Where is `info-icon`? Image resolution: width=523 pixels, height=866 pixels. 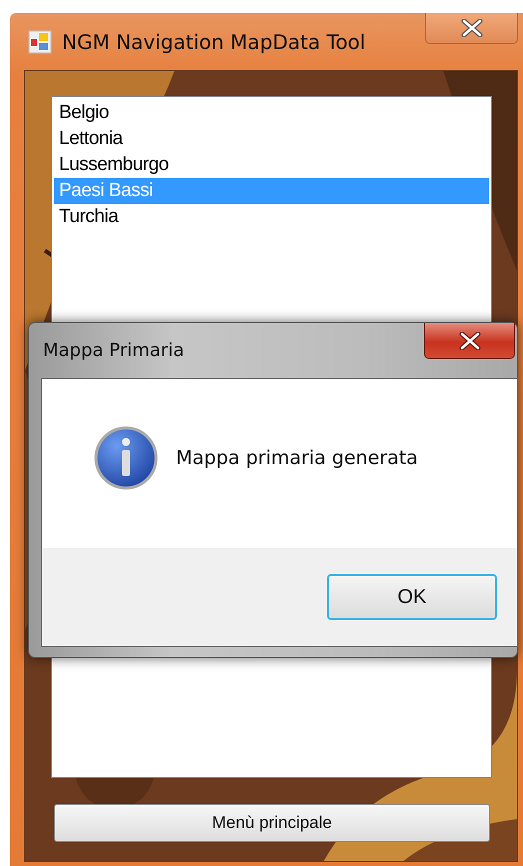
info-icon is located at coordinates (126, 458).